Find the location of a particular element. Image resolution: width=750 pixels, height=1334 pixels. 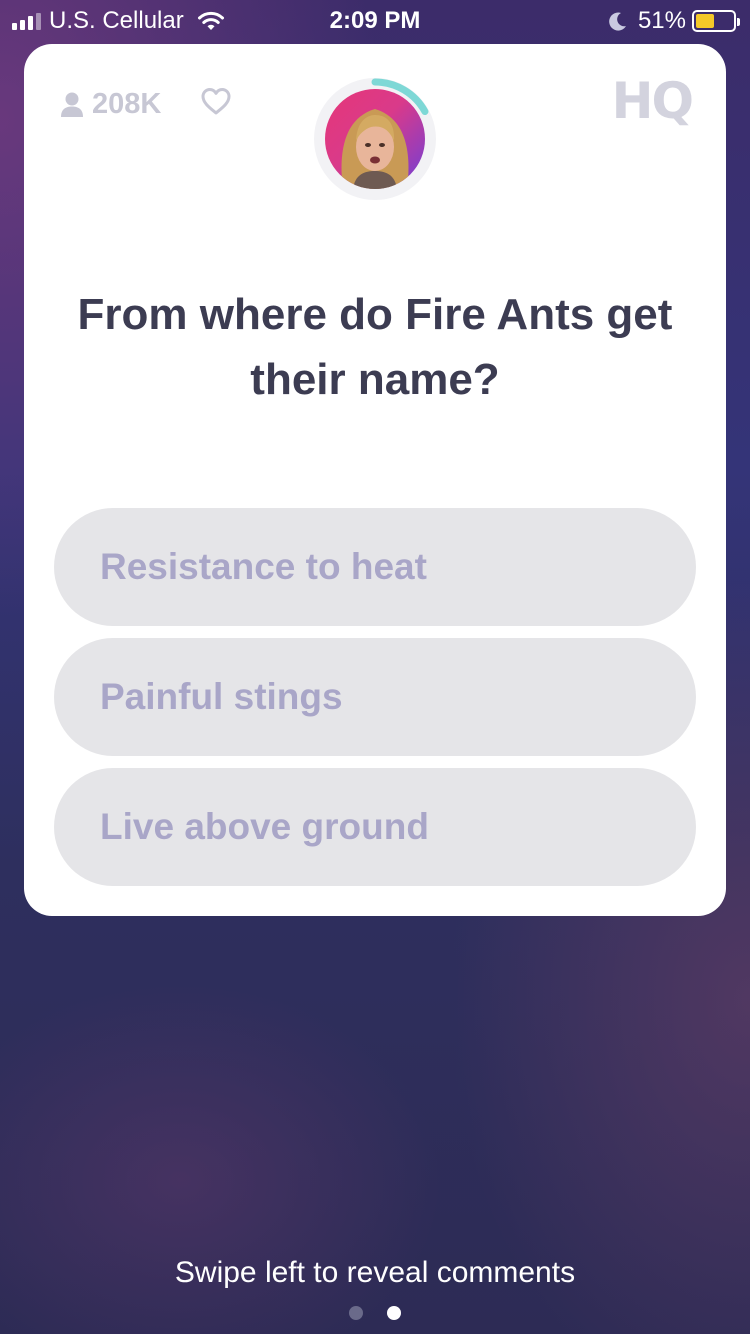

page-indicator is located at coordinates (375, 1313).